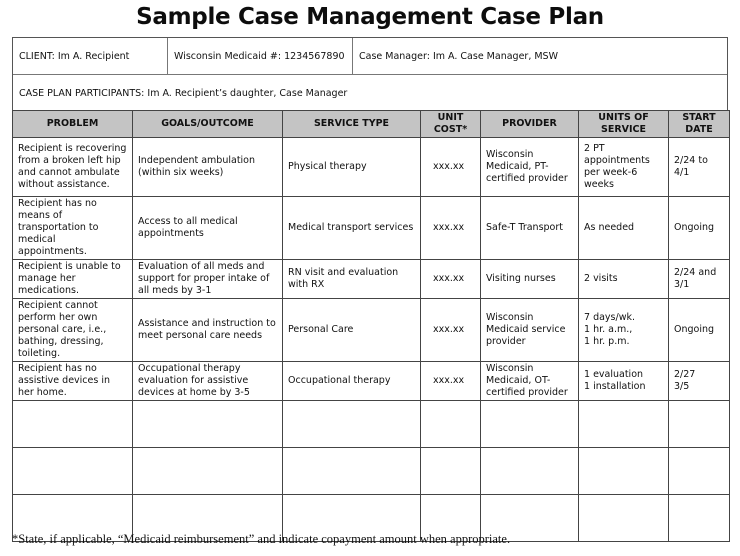 This screenshot has height=556, width=740. Describe the element at coordinates (351, 330) in the screenshot. I see `cell-service-type: Personal Care` at that location.